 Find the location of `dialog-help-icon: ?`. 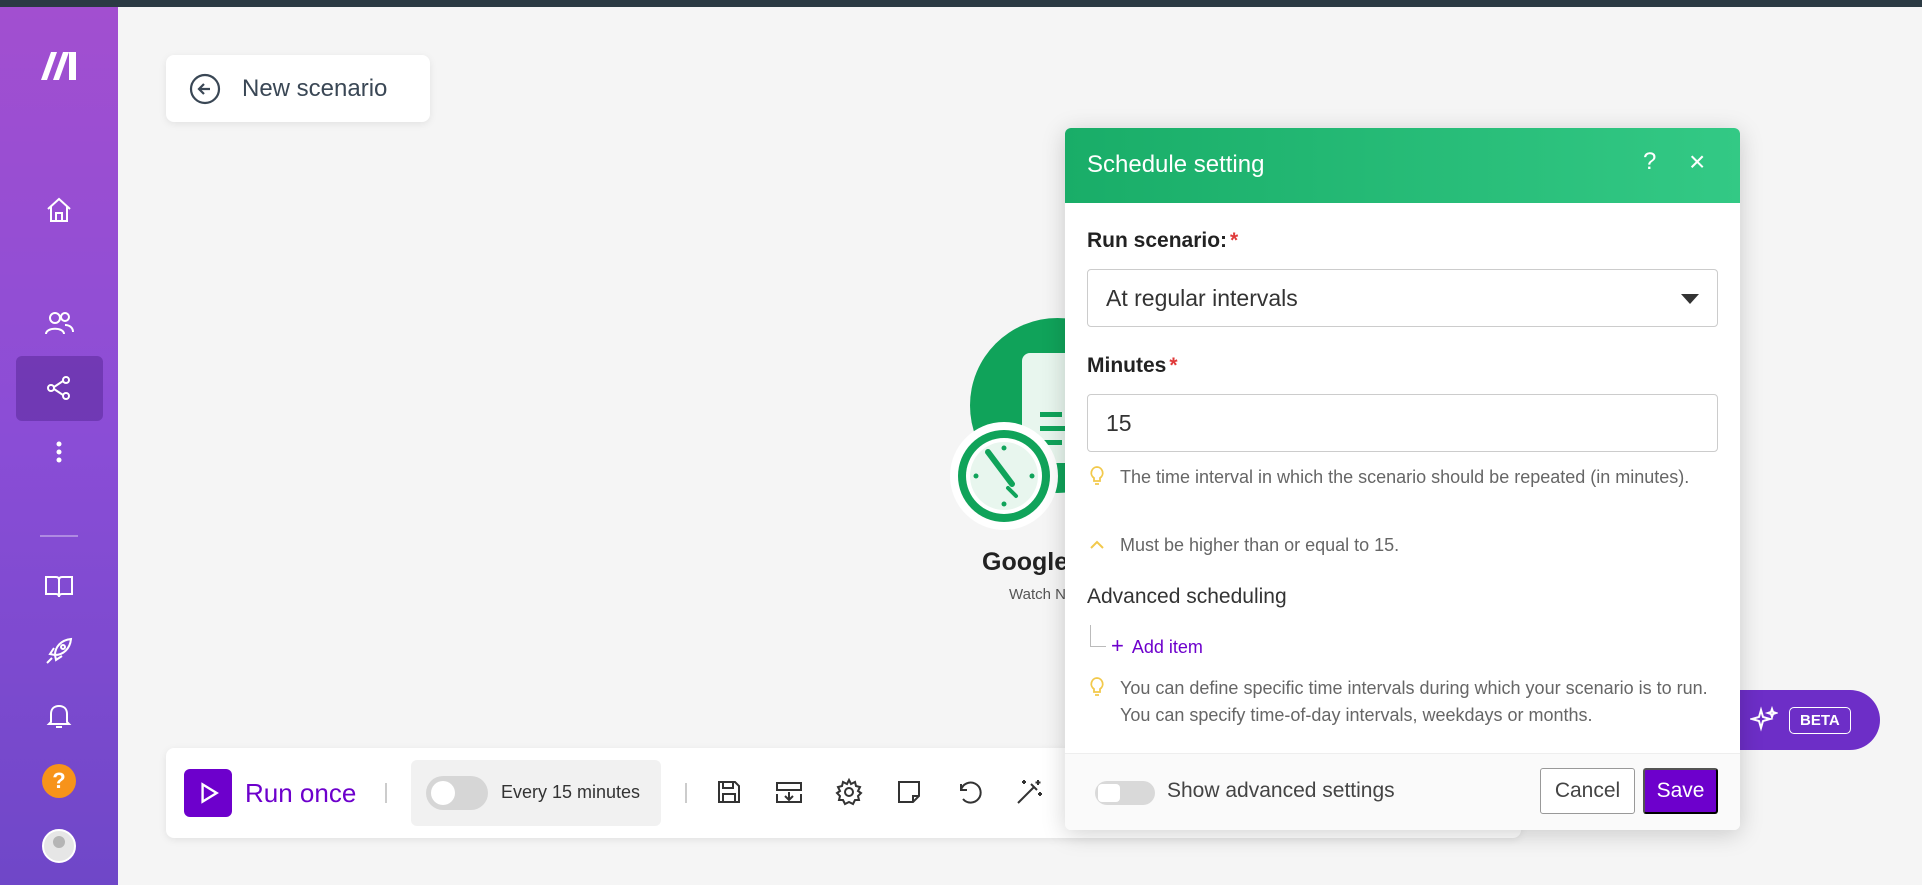

dialog-help-icon: ? is located at coordinates (1649, 162).